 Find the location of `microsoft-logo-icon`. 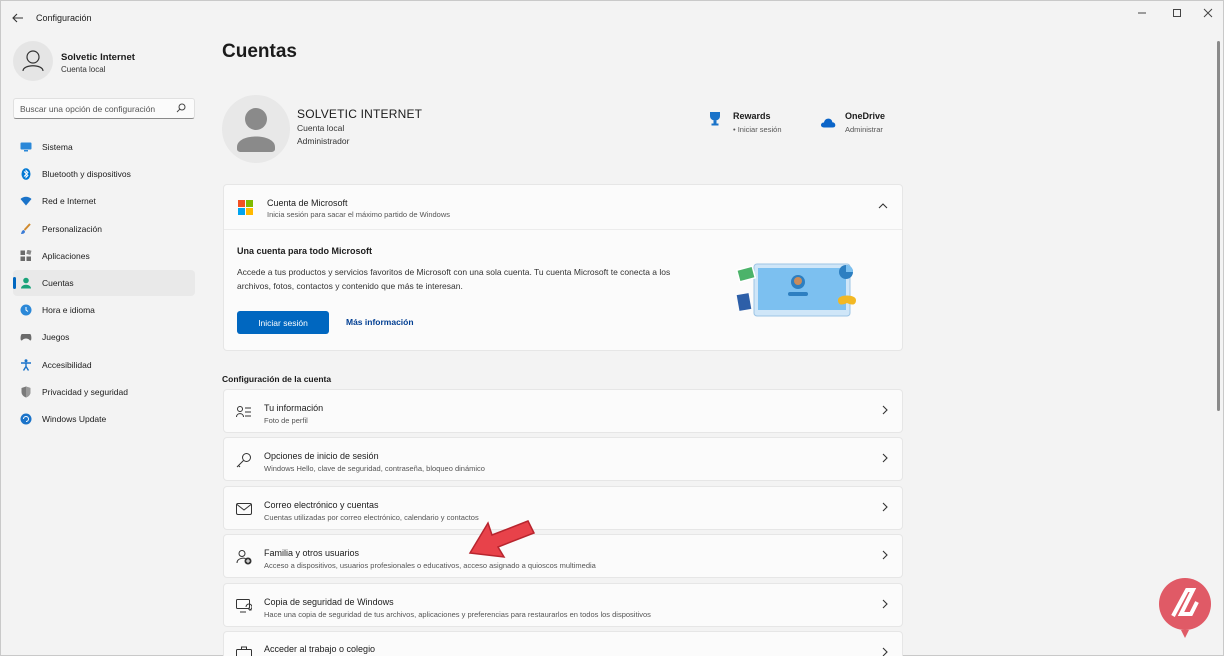

microsoft-logo-icon is located at coordinates (245, 207).